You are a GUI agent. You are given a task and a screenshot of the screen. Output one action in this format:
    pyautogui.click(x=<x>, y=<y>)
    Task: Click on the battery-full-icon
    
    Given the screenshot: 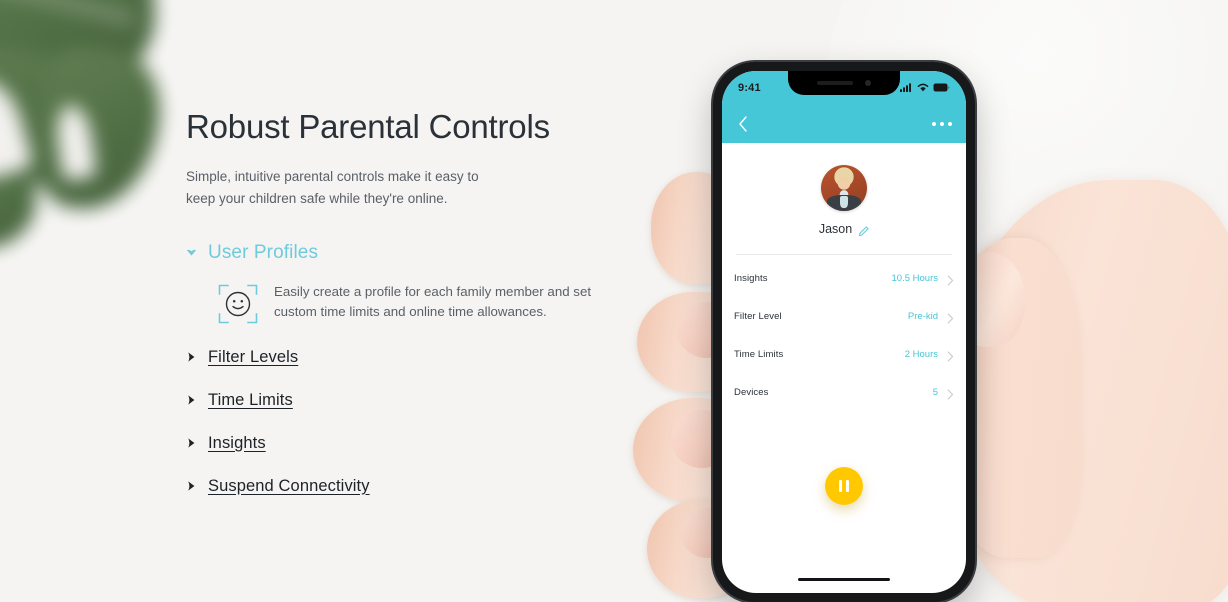 What is the action you would take?
    pyautogui.click(x=941, y=88)
    